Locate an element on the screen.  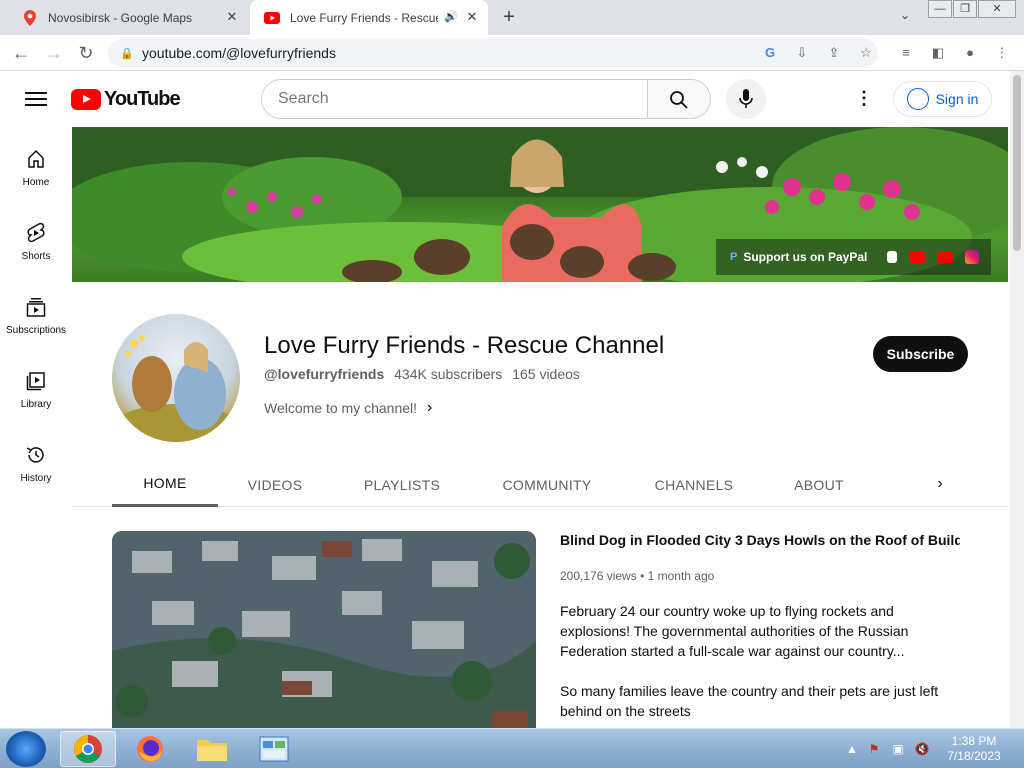
show-hidden-icons-icon: ▲ is located at coordinates (852, 749).